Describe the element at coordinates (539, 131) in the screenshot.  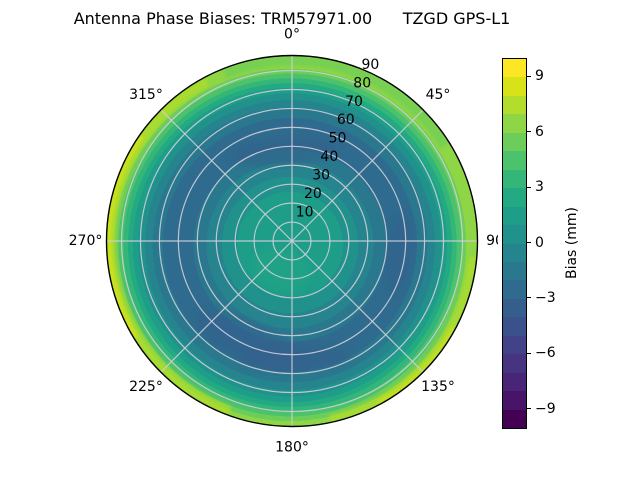
I see `colorbar-tick-label: 6` at that location.